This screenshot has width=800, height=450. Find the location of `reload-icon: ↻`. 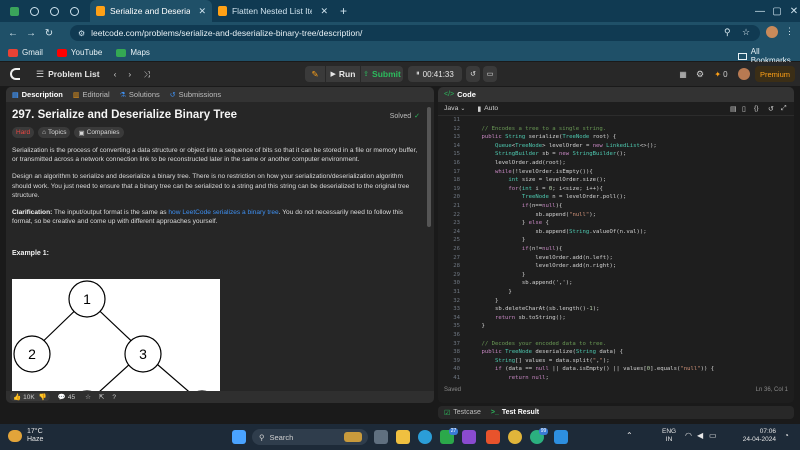

reload-icon: ↻ is located at coordinates (49, 33).